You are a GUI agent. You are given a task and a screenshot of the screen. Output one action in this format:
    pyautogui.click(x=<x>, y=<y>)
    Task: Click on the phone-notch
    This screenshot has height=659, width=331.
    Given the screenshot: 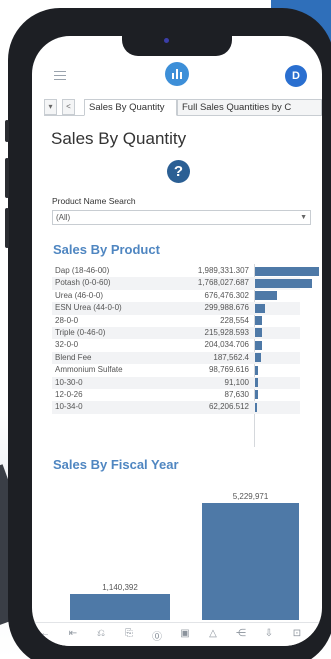 What is the action you would take?
    pyautogui.click(x=177, y=46)
    